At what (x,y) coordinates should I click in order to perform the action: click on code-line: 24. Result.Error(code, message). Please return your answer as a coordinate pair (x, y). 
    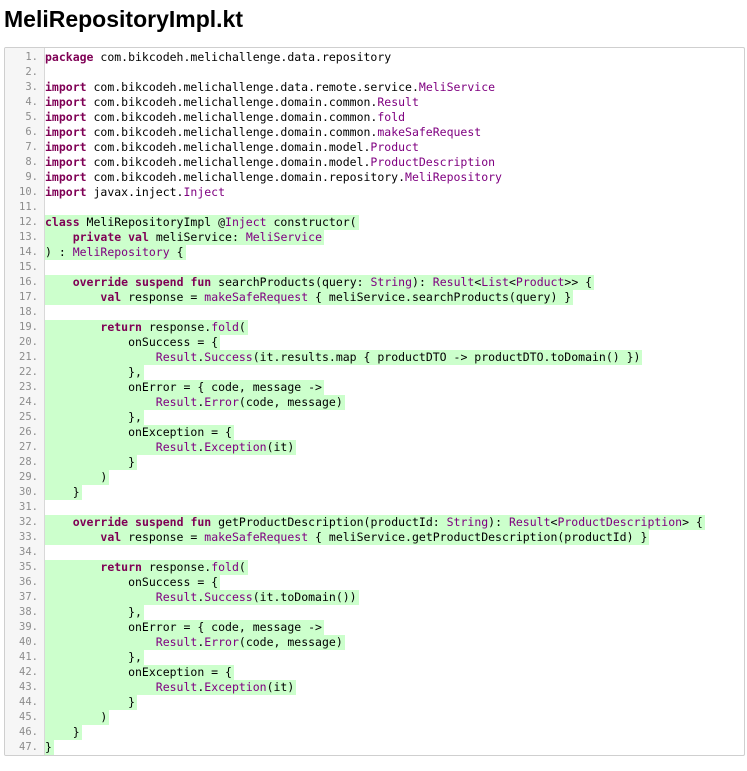
    Looking at the image, I should click on (374, 402).